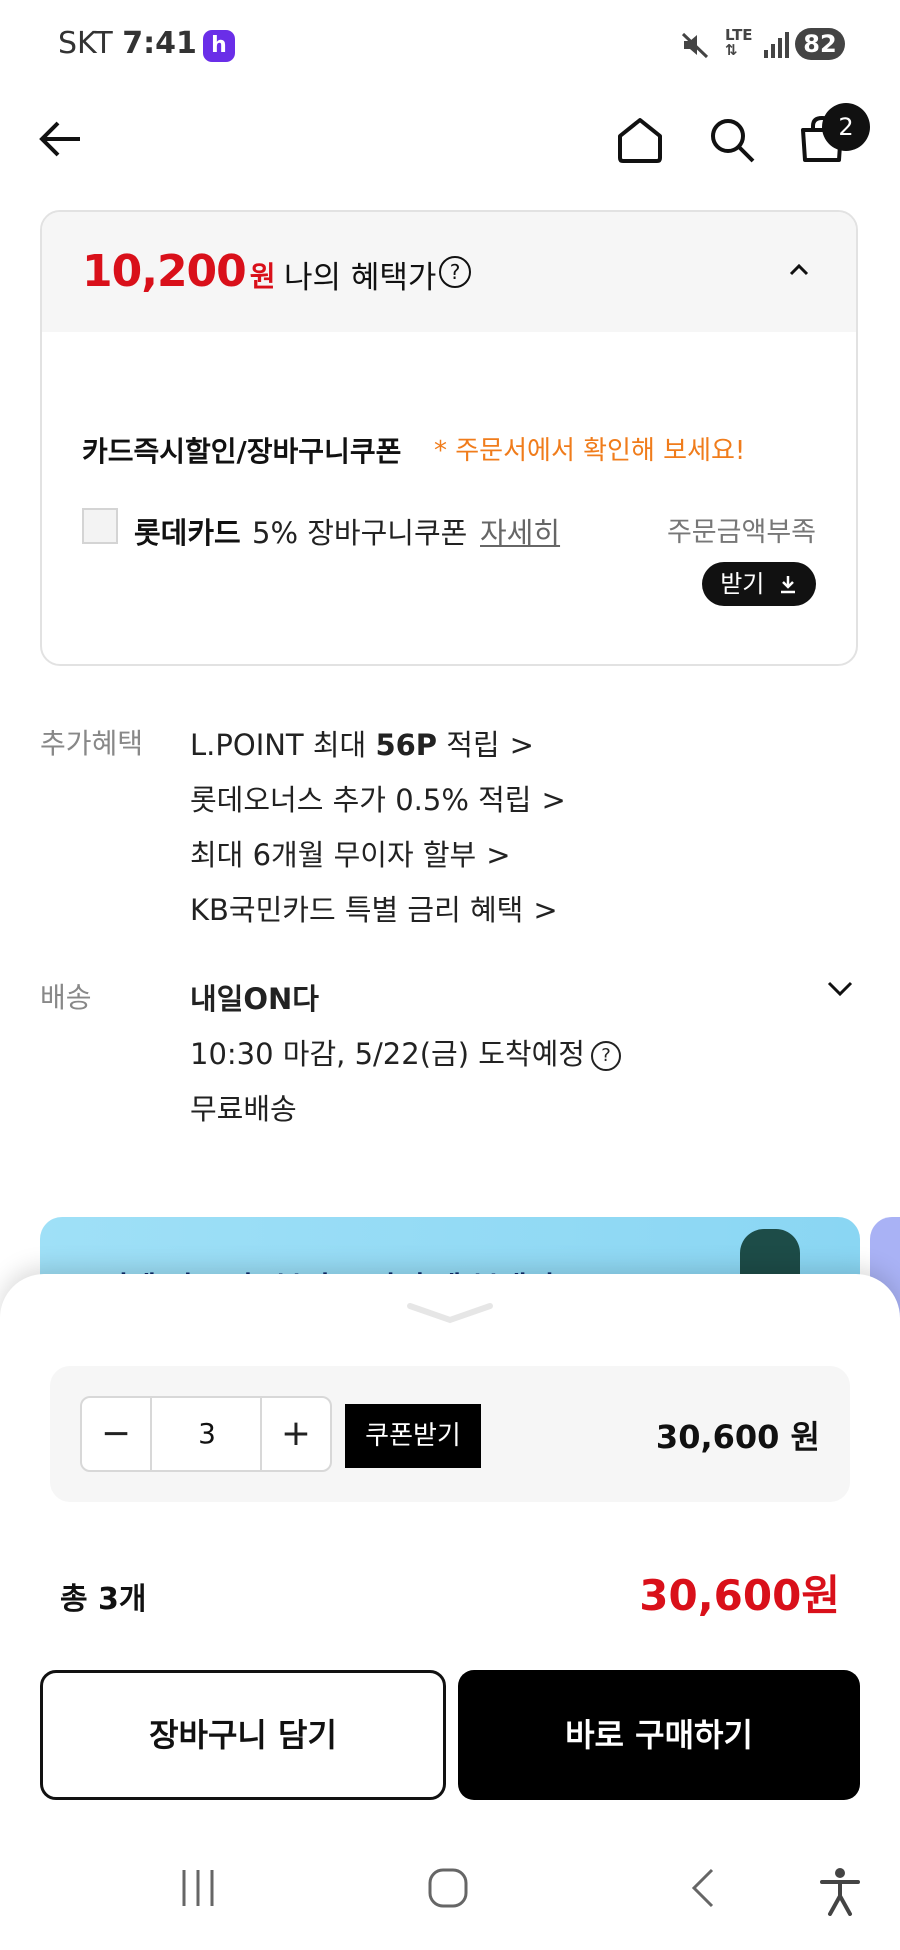  Describe the element at coordinates (117, 1434) in the screenshot. I see `decrease-button: −` at that location.